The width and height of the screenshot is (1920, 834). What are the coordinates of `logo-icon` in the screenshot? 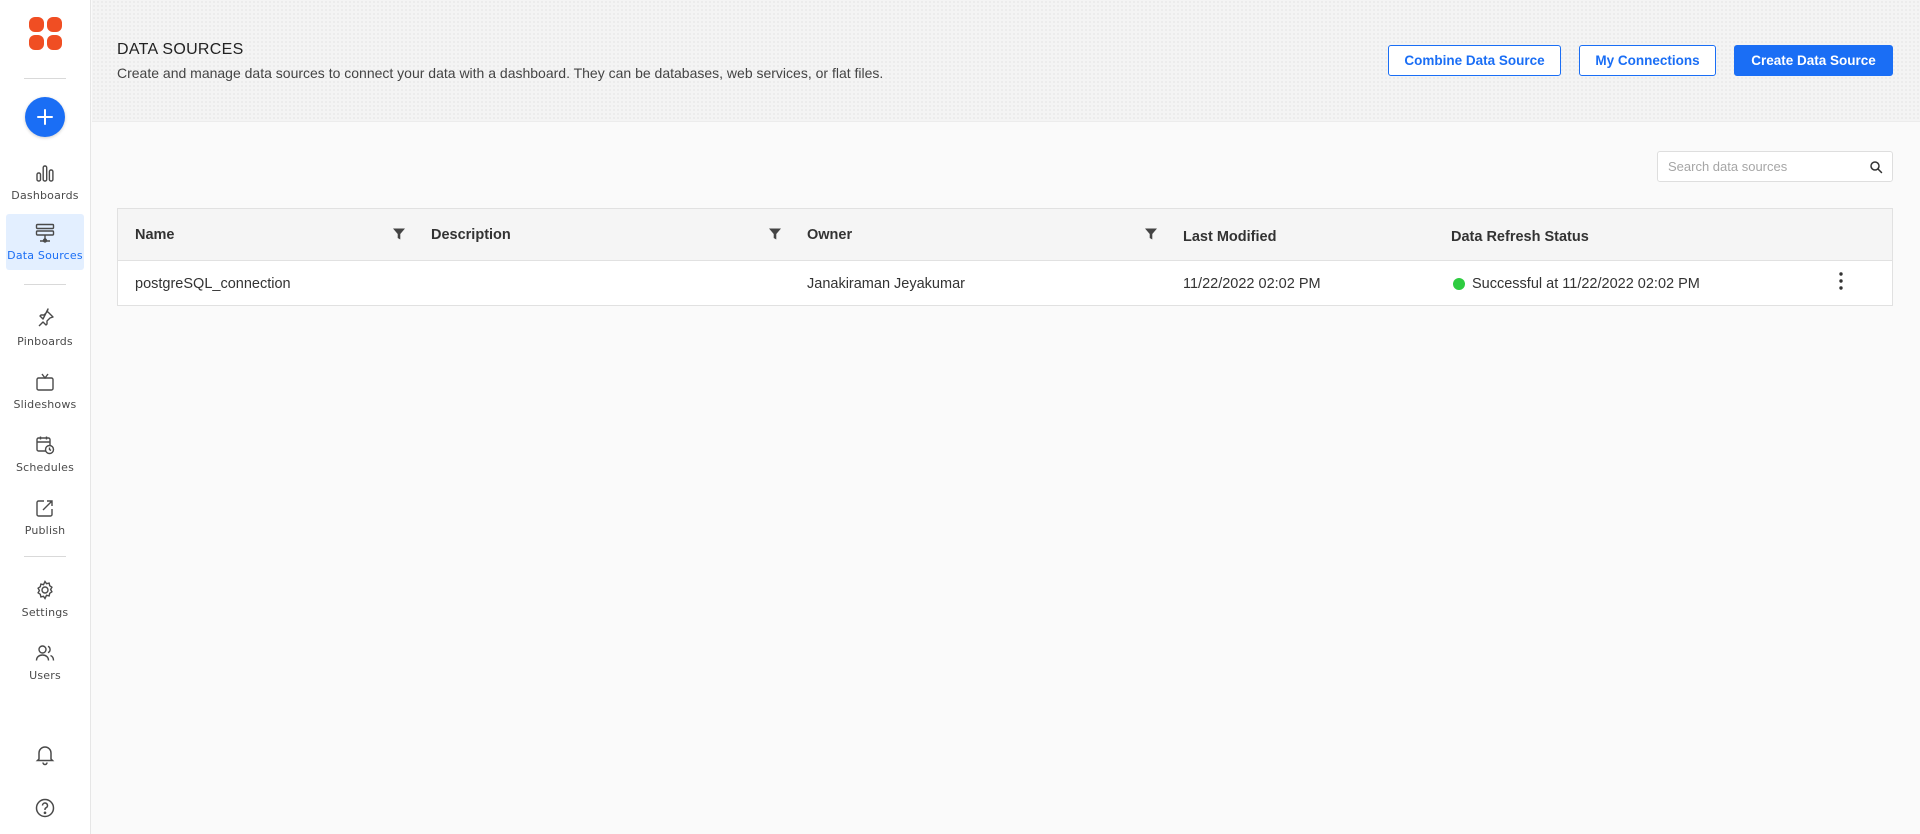 It's located at (45, 33).